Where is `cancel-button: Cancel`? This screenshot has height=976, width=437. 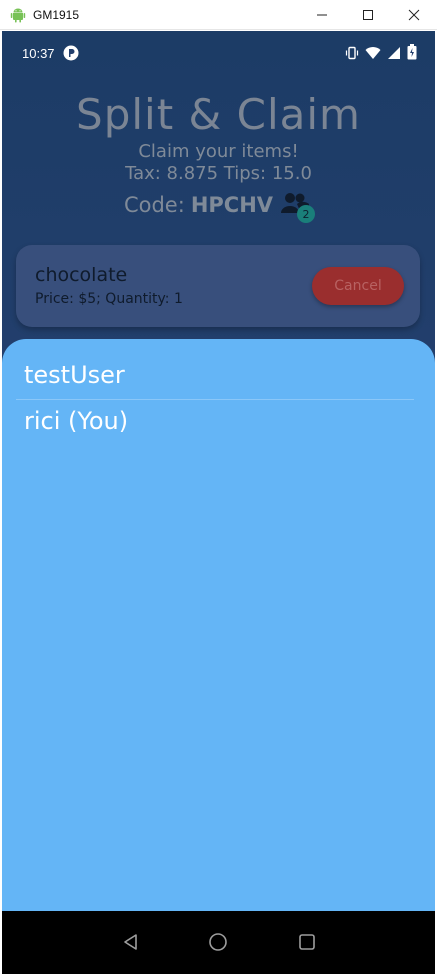 cancel-button: Cancel is located at coordinates (358, 286).